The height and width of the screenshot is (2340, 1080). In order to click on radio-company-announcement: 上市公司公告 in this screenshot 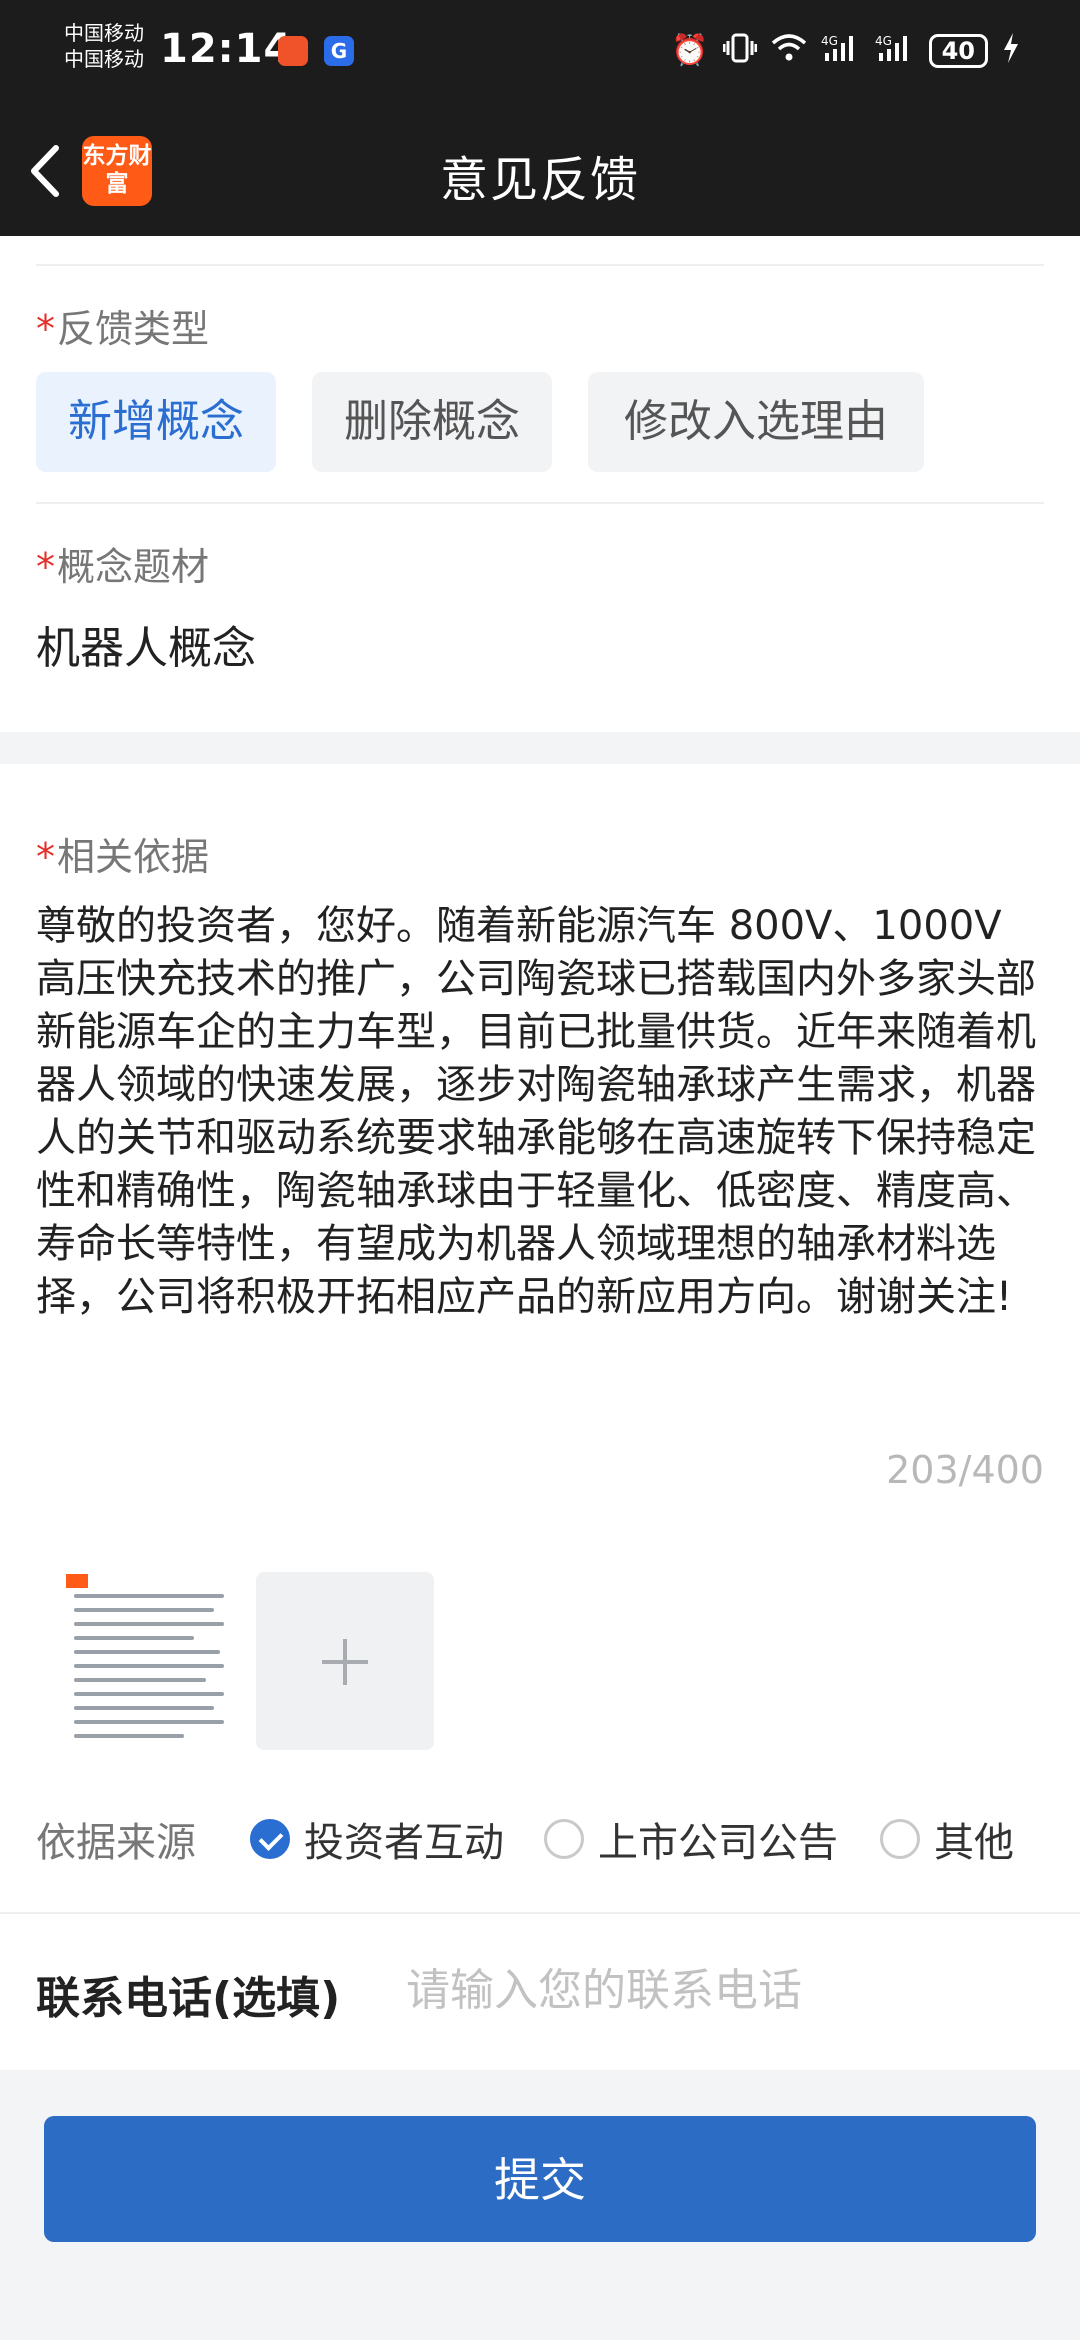, I will do `click(691, 1839)`.